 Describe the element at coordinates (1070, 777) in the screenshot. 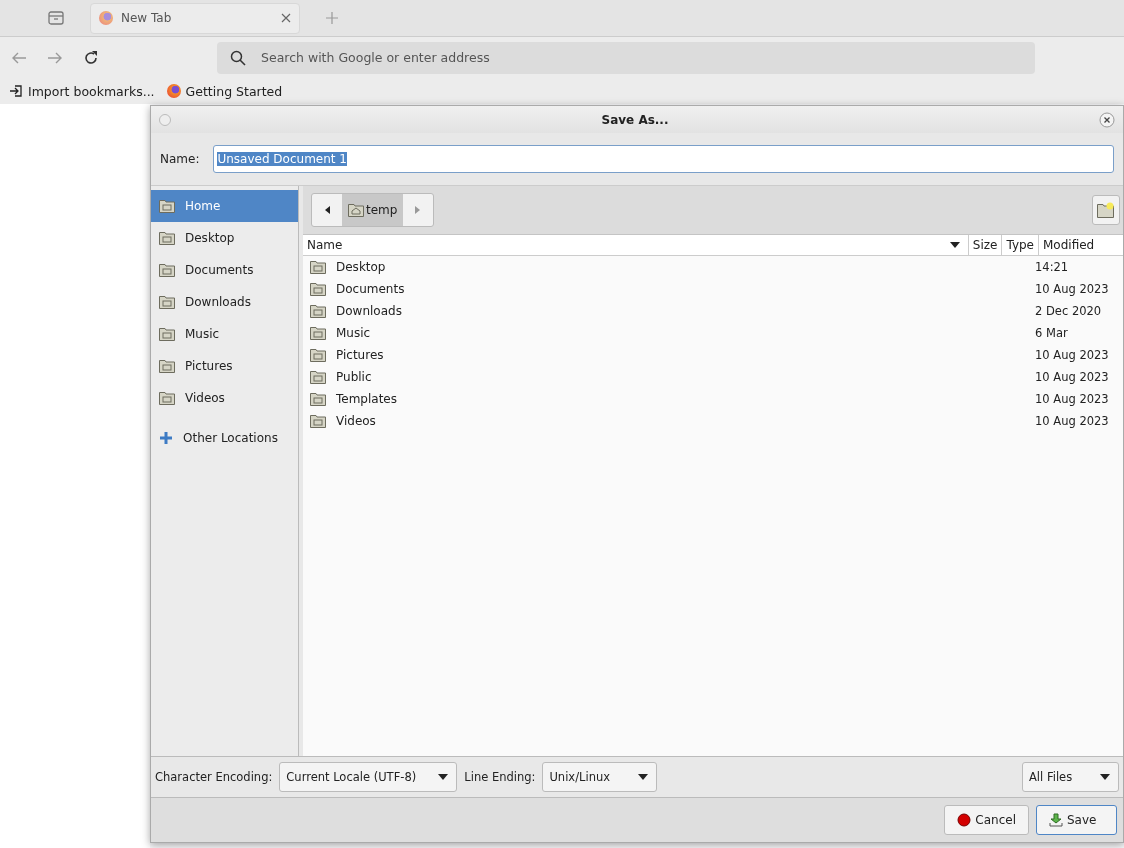

I see `file-type-dropdown: All Files` at that location.